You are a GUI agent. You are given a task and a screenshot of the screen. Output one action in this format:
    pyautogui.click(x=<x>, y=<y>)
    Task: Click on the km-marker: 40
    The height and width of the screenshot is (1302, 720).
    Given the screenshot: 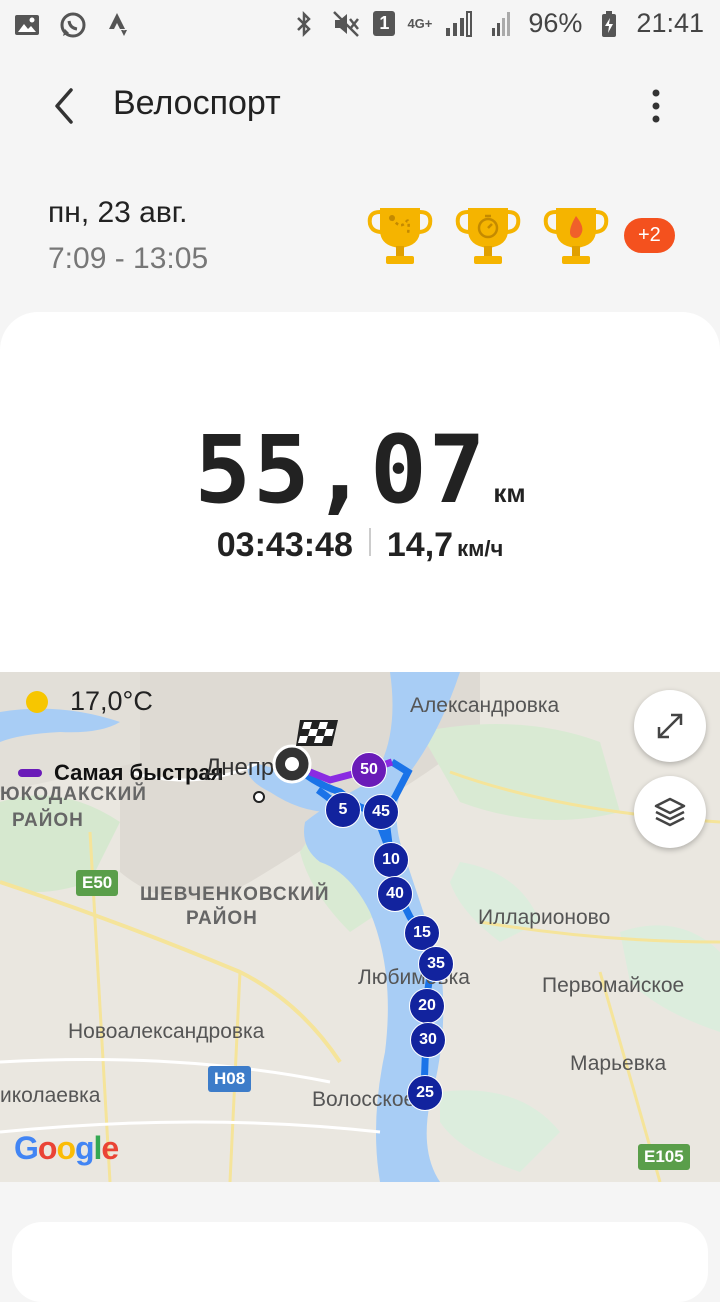 What is the action you would take?
    pyautogui.click(x=395, y=894)
    